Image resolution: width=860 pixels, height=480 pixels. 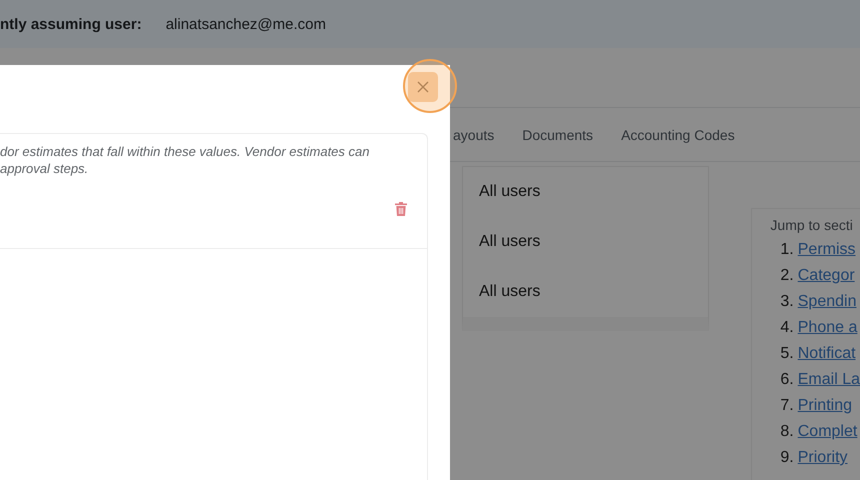 What do you see at coordinates (480, 134) in the screenshot?
I see `tab: ayouts` at bounding box center [480, 134].